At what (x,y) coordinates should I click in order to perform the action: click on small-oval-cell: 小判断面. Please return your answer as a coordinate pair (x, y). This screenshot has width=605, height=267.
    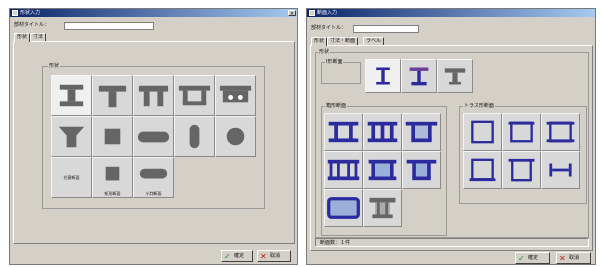
    Looking at the image, I should click on (153, 177).